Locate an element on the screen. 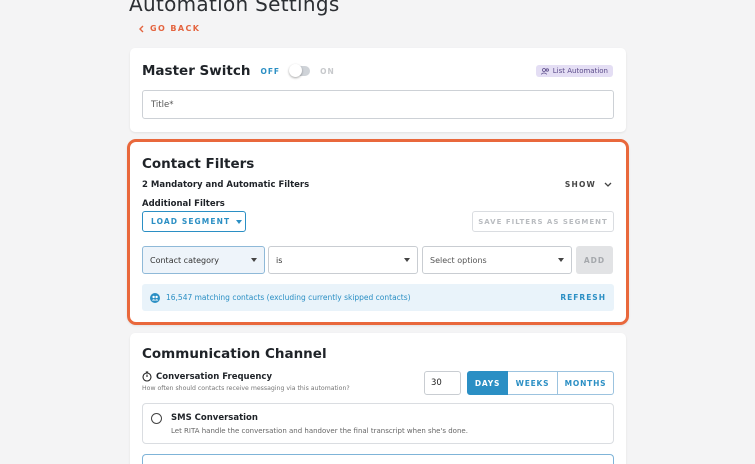  contact-filters-title: Contact Filters is located at coordinates (198, 164).